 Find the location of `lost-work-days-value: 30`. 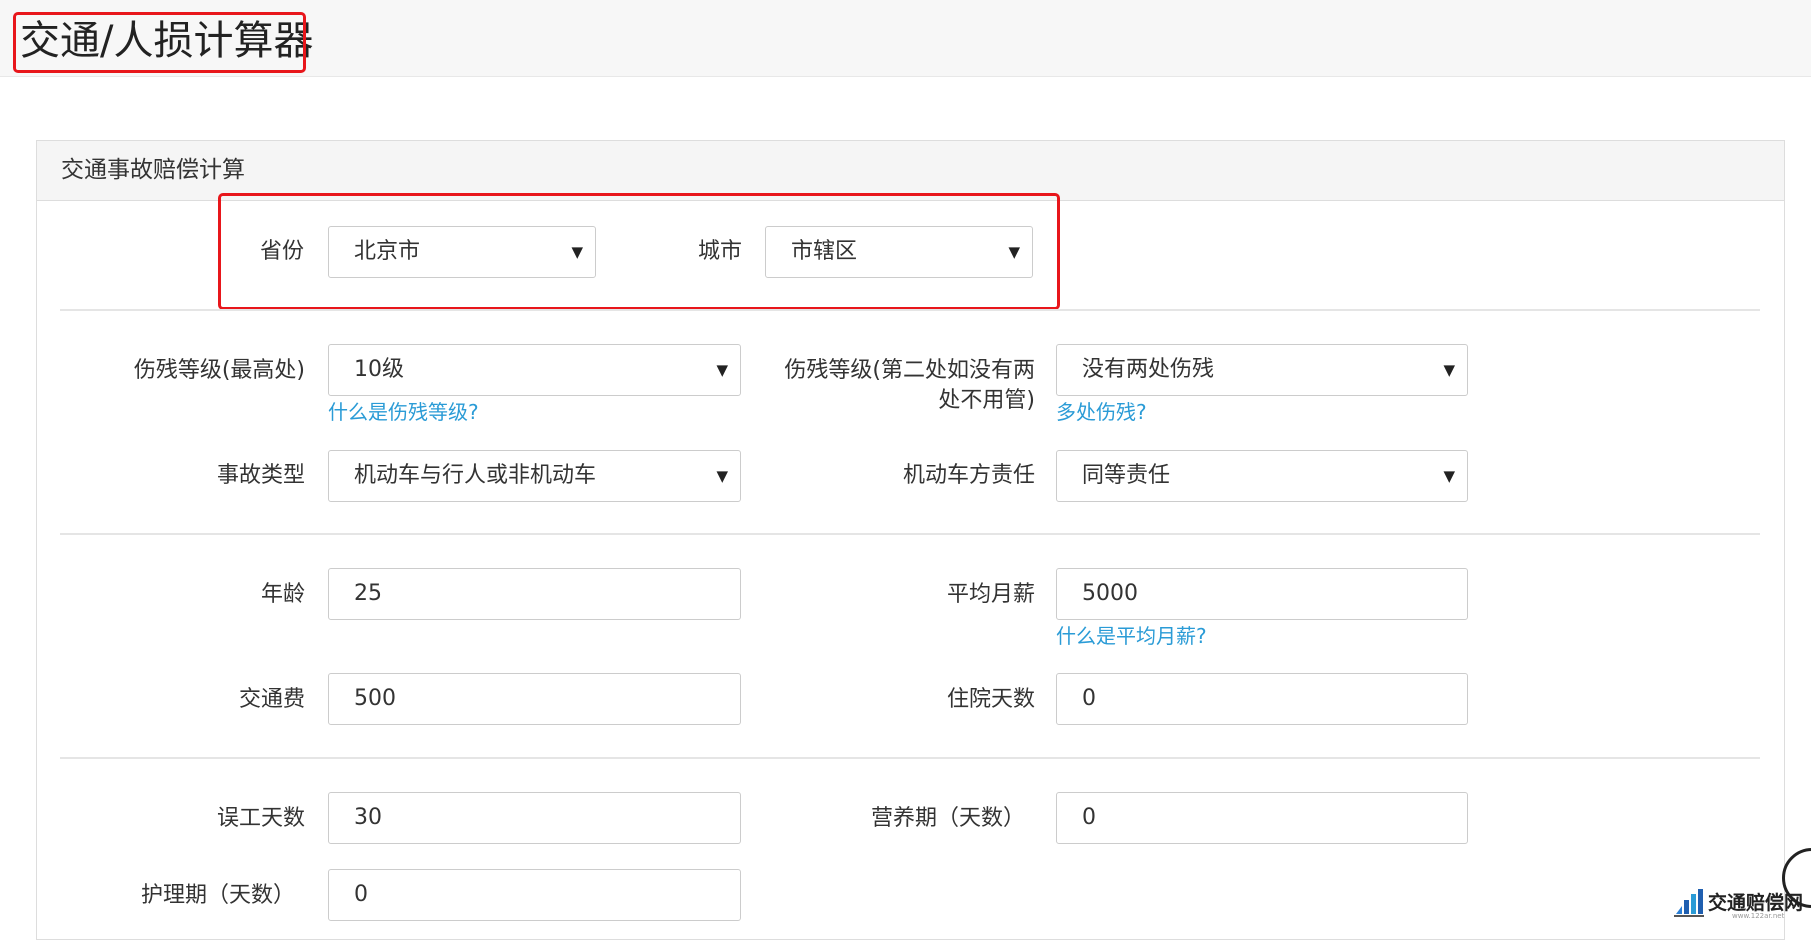

lost-work-days-value: 30 is located at coordinates (368, 817).